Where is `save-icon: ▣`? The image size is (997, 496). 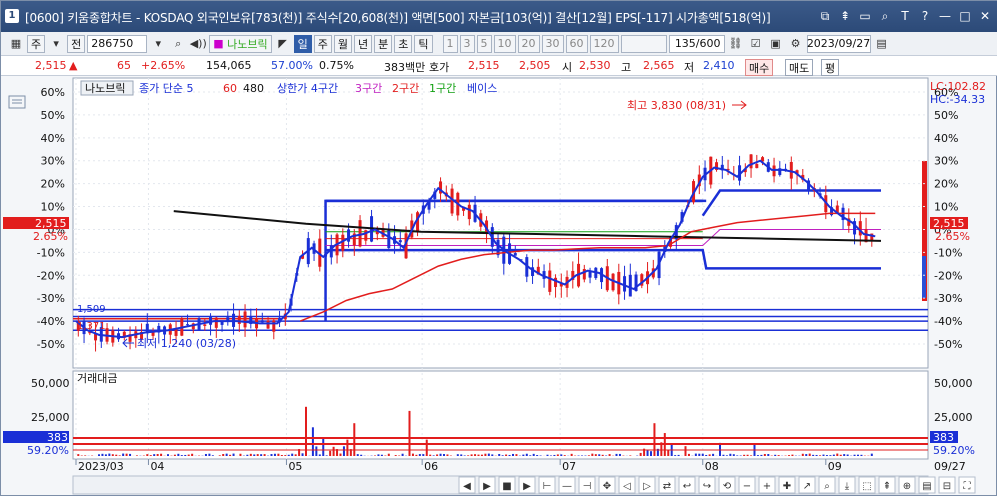
save-icon: ▣ is located at coordinates (776, 44).